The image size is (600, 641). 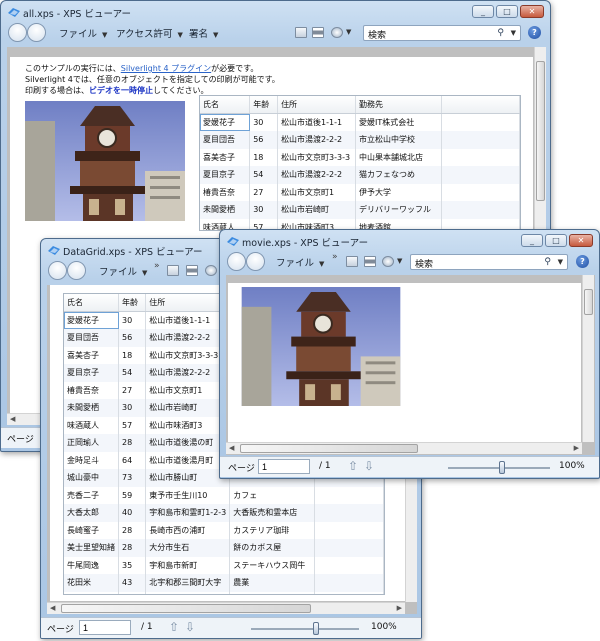 What do you see at coordinates (91, 320) in the screenshot?
I see `table-cell: 愛媛花子` at bounding box center [91, 320].